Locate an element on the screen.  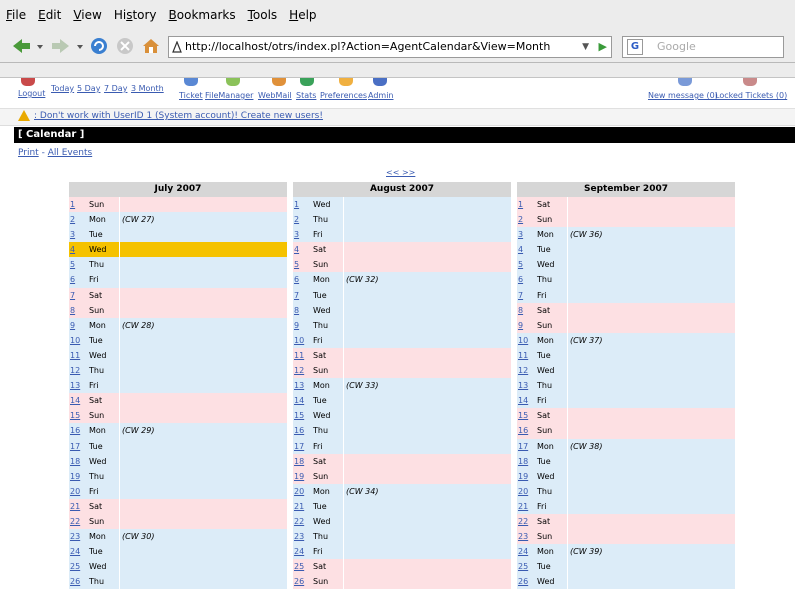
day-row: 2 Sun is located at coordinates (626, 220).